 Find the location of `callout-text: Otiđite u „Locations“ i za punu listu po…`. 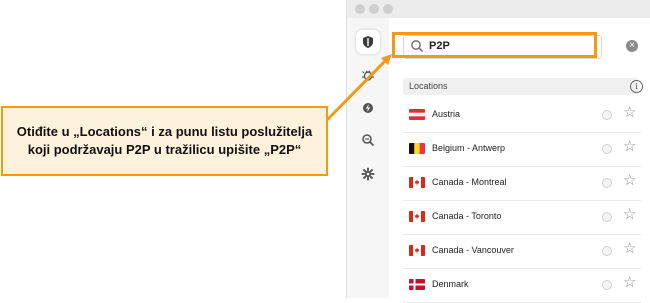

callout-text: Otiđite u „Locations“ i za punu listu po… is located at coordinates (164, 140).